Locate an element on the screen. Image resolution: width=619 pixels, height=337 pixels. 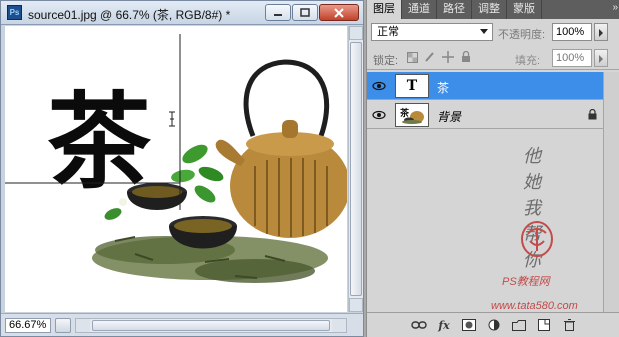
layer-row-background: 茶 背景 is located at coordinates (485, 115).